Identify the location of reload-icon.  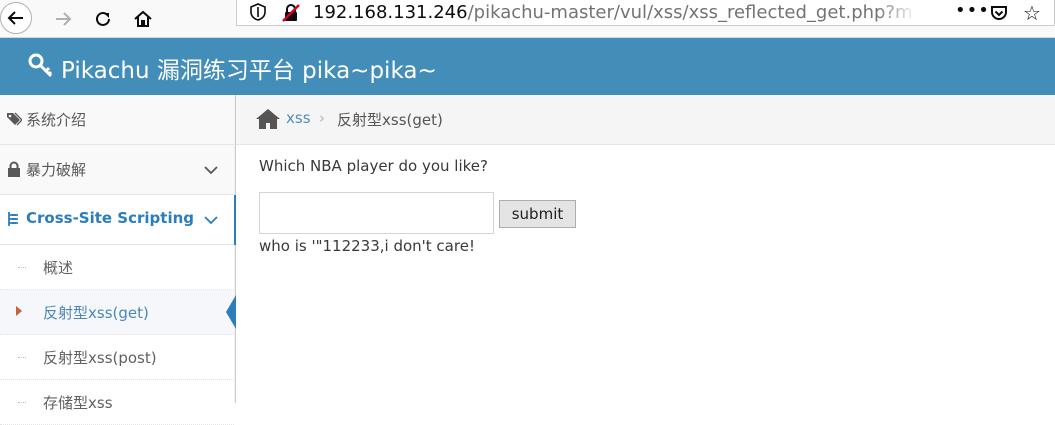
(103, 18).